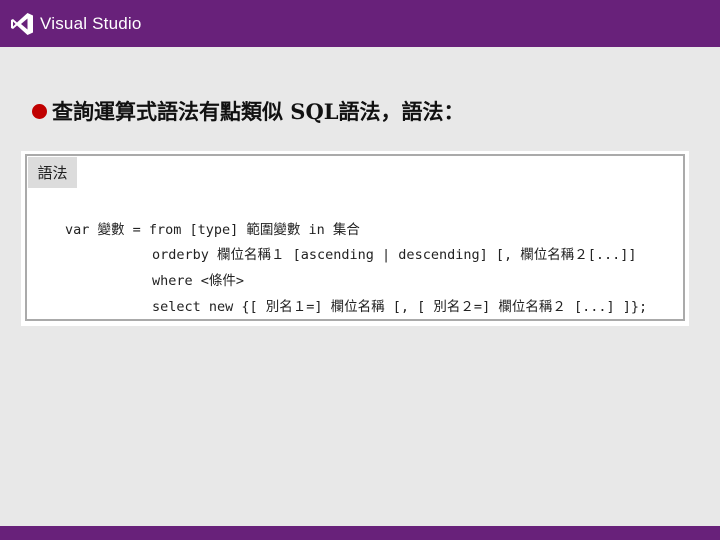 Image resolution: width=720 pixels, height=540 pixels. I want to click on brand-name: Visual Studio, so click(91, 23).